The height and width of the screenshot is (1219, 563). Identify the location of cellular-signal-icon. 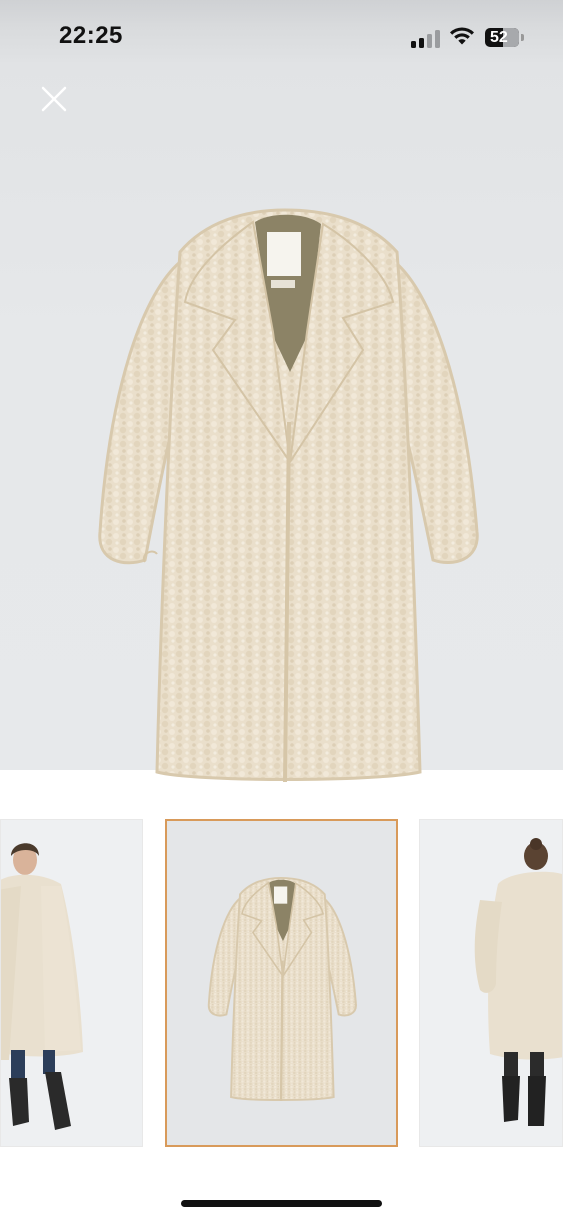
(426, 38).